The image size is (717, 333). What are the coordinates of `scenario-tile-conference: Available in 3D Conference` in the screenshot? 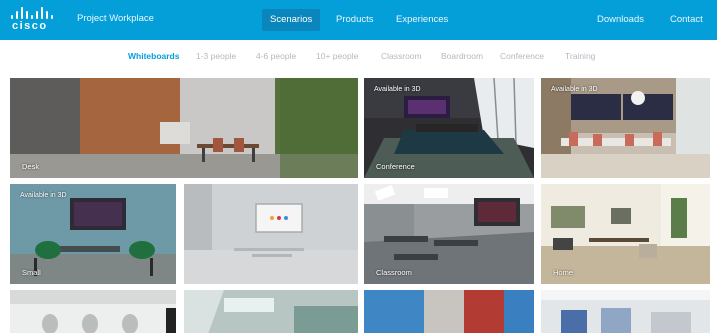 It's located at (449, 128).